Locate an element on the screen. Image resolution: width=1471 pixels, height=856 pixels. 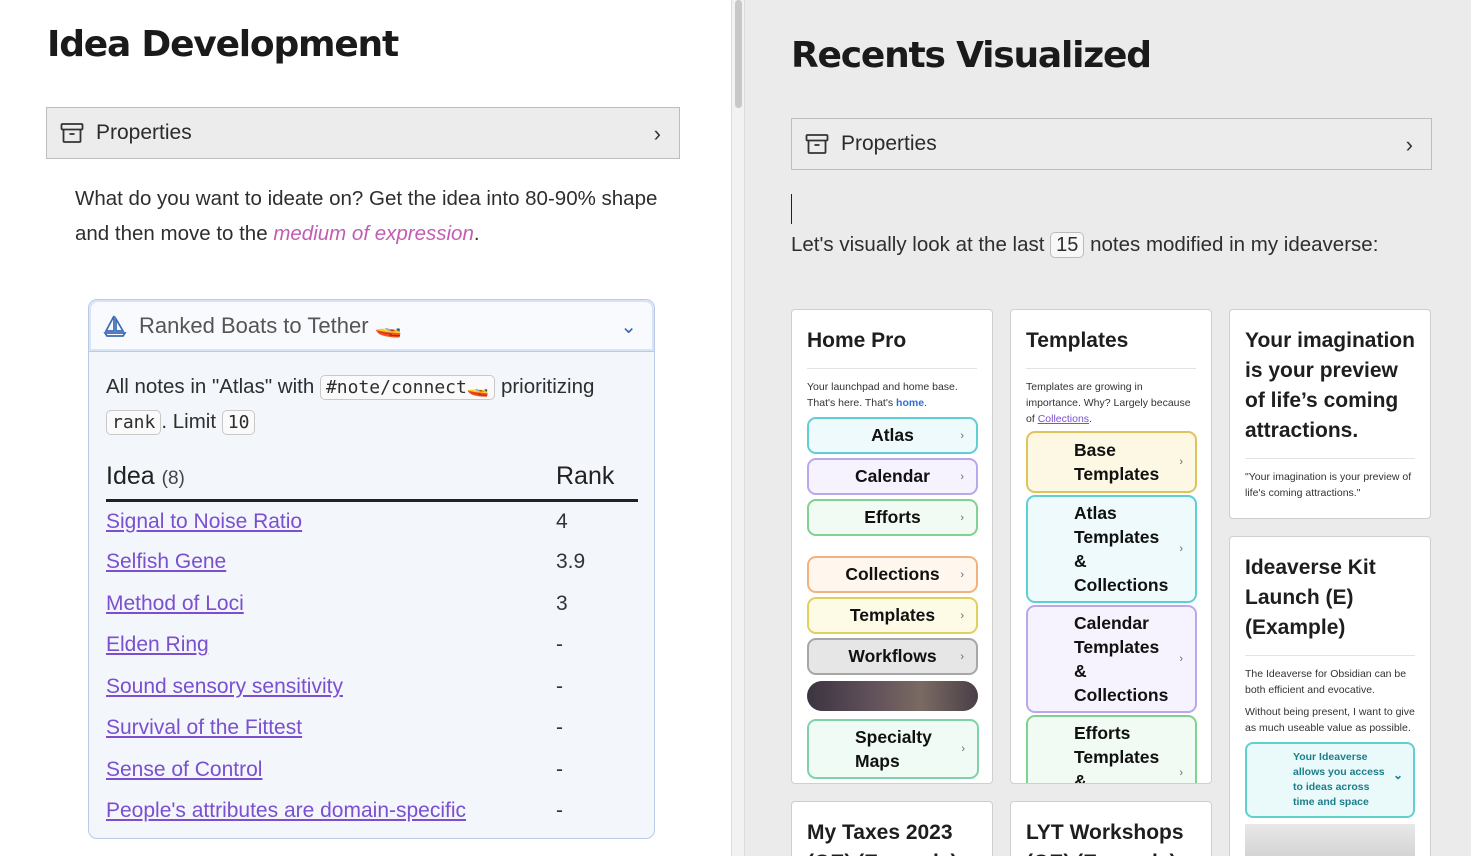
base-templates-button: Base Templates › is located at coordinates (1111, 462).